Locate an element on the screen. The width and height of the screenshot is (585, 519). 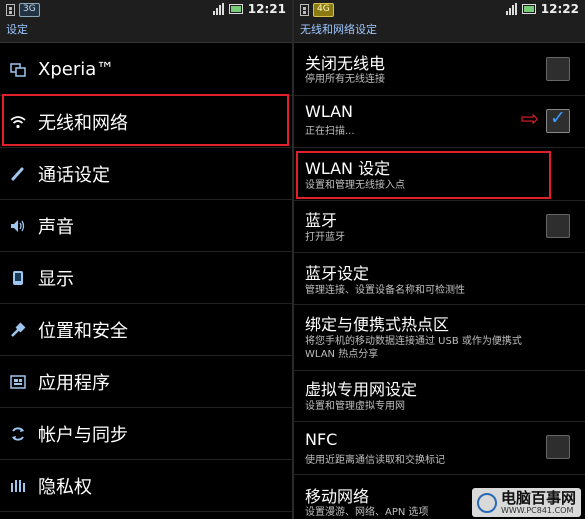
setting-subtitle: 管理连接、设置设备名称和可检测性 is located at coordinates (385, 290).